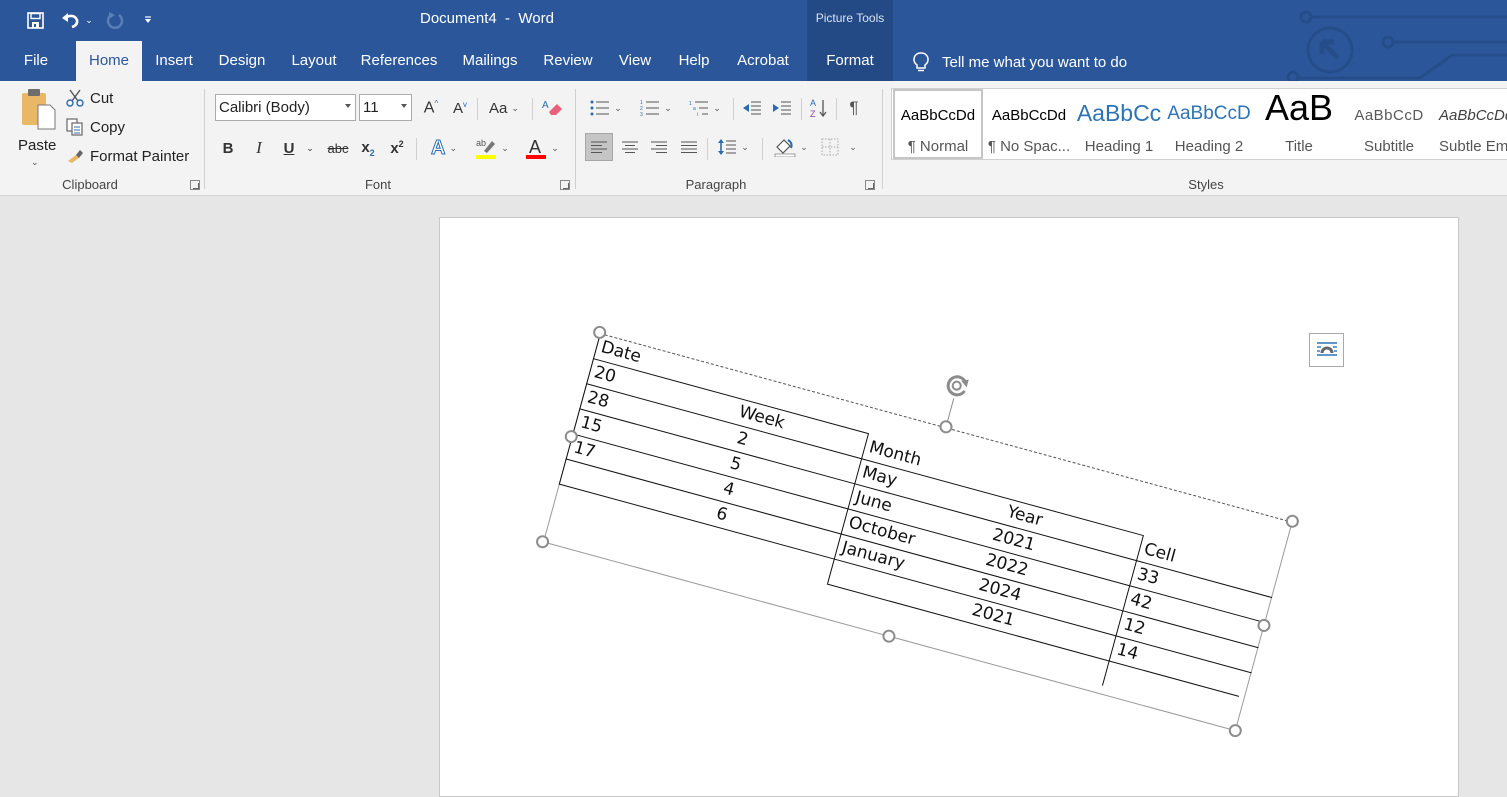 The image size is (1507, 797). I want to click on strikethrough-button: abc, so click(338, 148).